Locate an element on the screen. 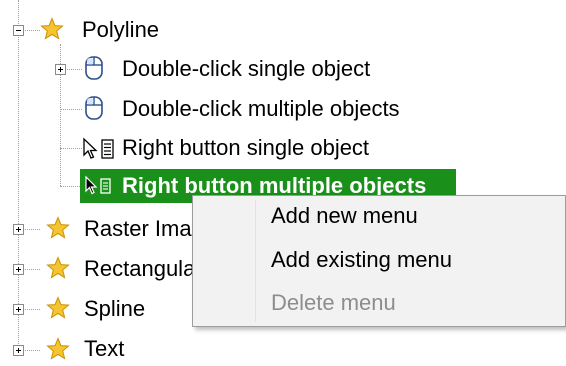 This screenshot has width=566, height=366. tree-node-right-button-single: Right button single object is located at coordinates (245, 148).